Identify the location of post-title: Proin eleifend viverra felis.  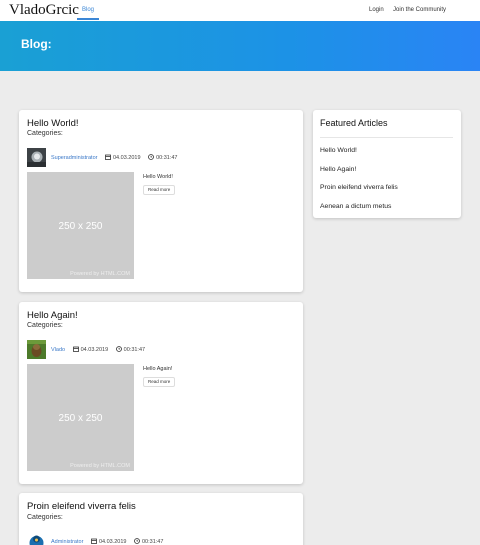
(81, 506).